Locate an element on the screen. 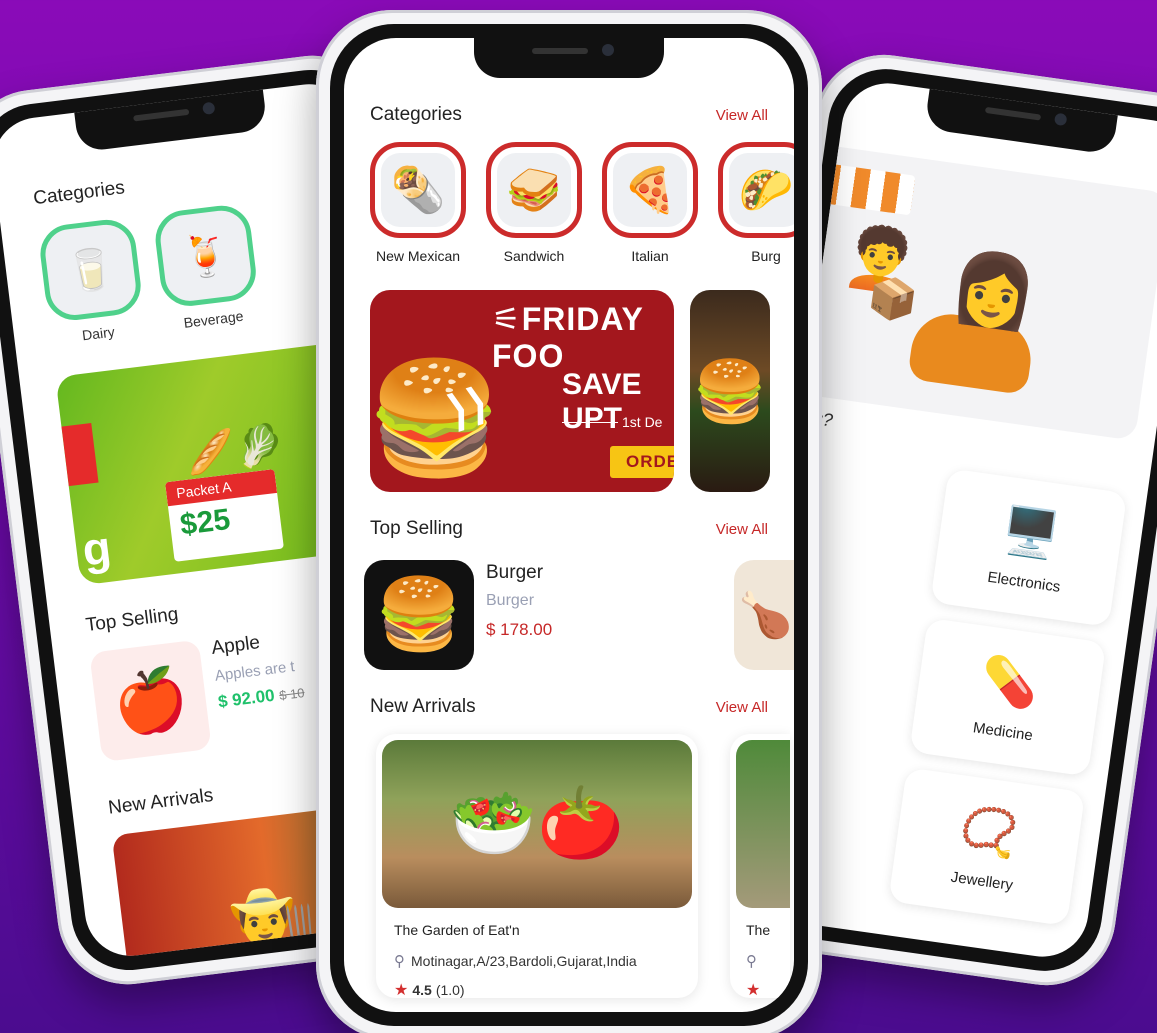  banner-divider is located at coordinates (590, 422).